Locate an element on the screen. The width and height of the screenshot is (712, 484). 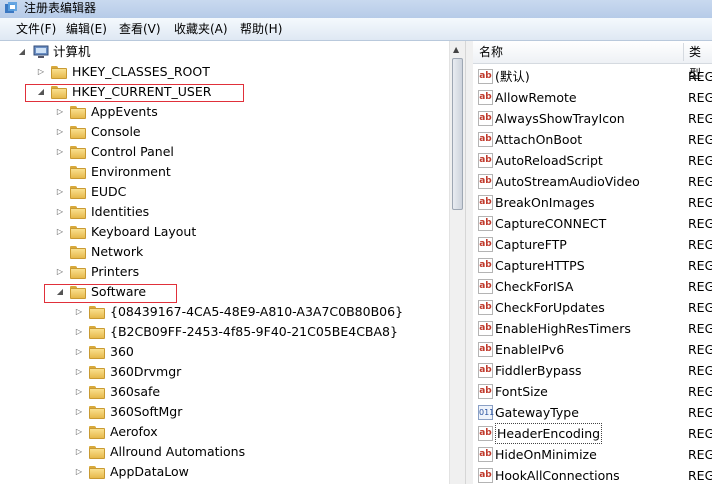
tree-node-computer: ◢ 计算机 is located at coordinates (220, 52).